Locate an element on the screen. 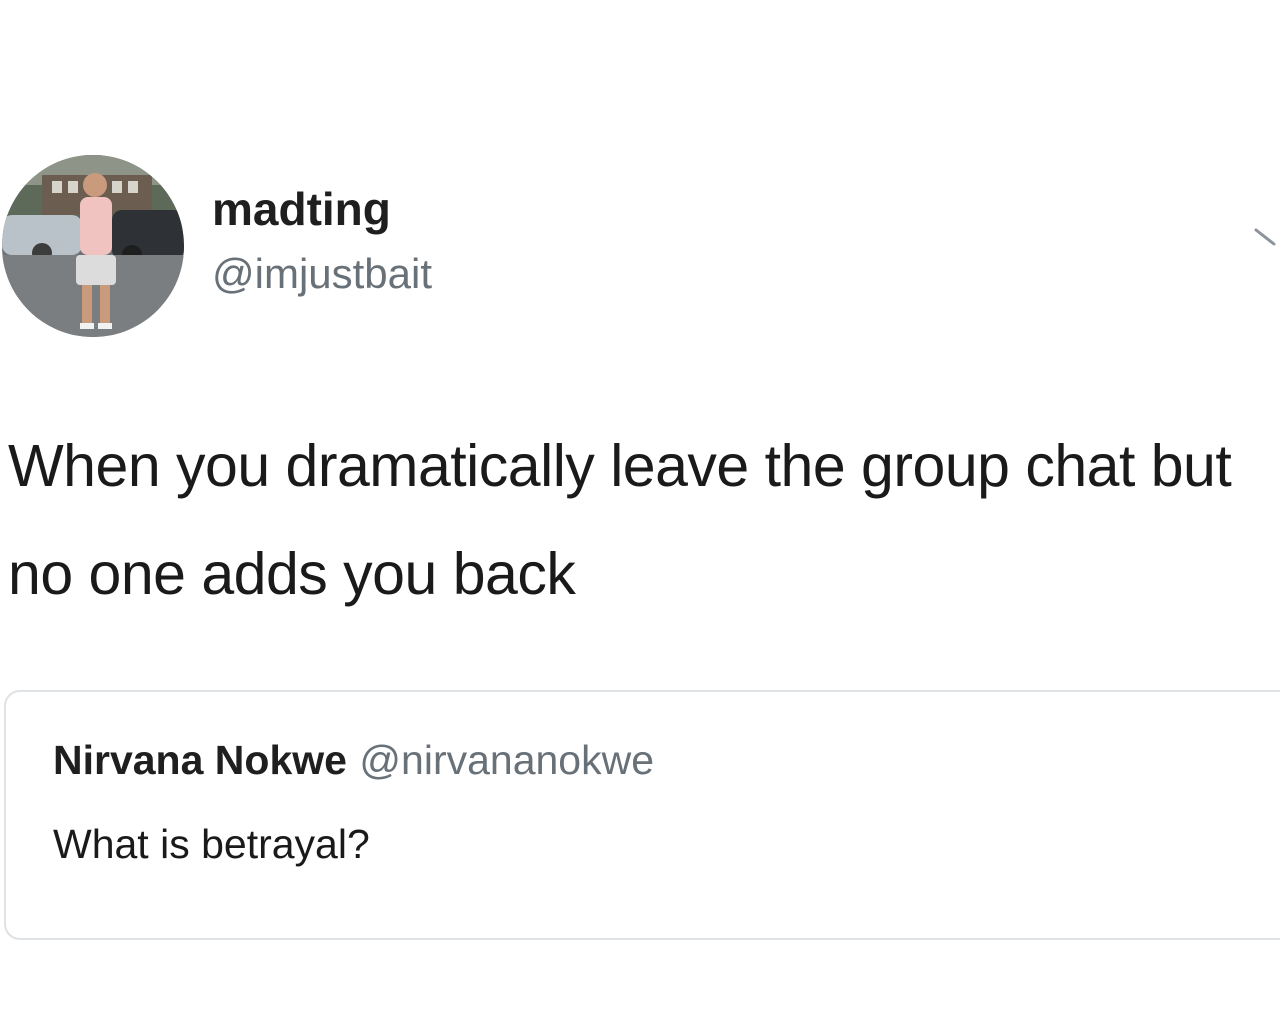 The height and width of the screenshot is (1020, 1280). quoted-tweet-text: What is betrayal? is located at coordinates (211, 844).